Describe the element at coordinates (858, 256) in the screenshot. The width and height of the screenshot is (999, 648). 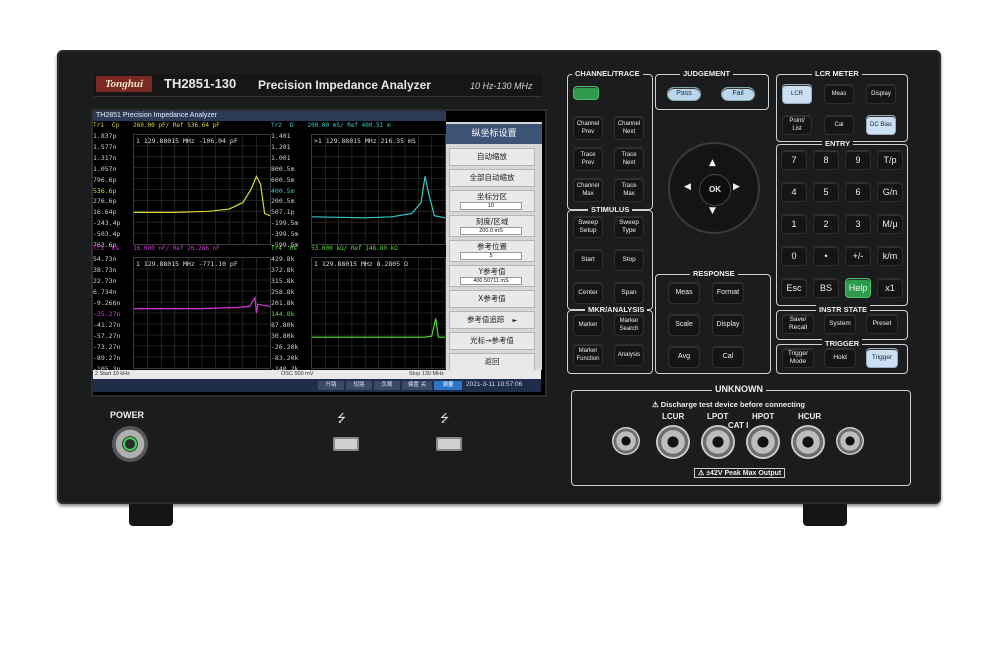
I see `key-plus-minus: +/-` at that location.